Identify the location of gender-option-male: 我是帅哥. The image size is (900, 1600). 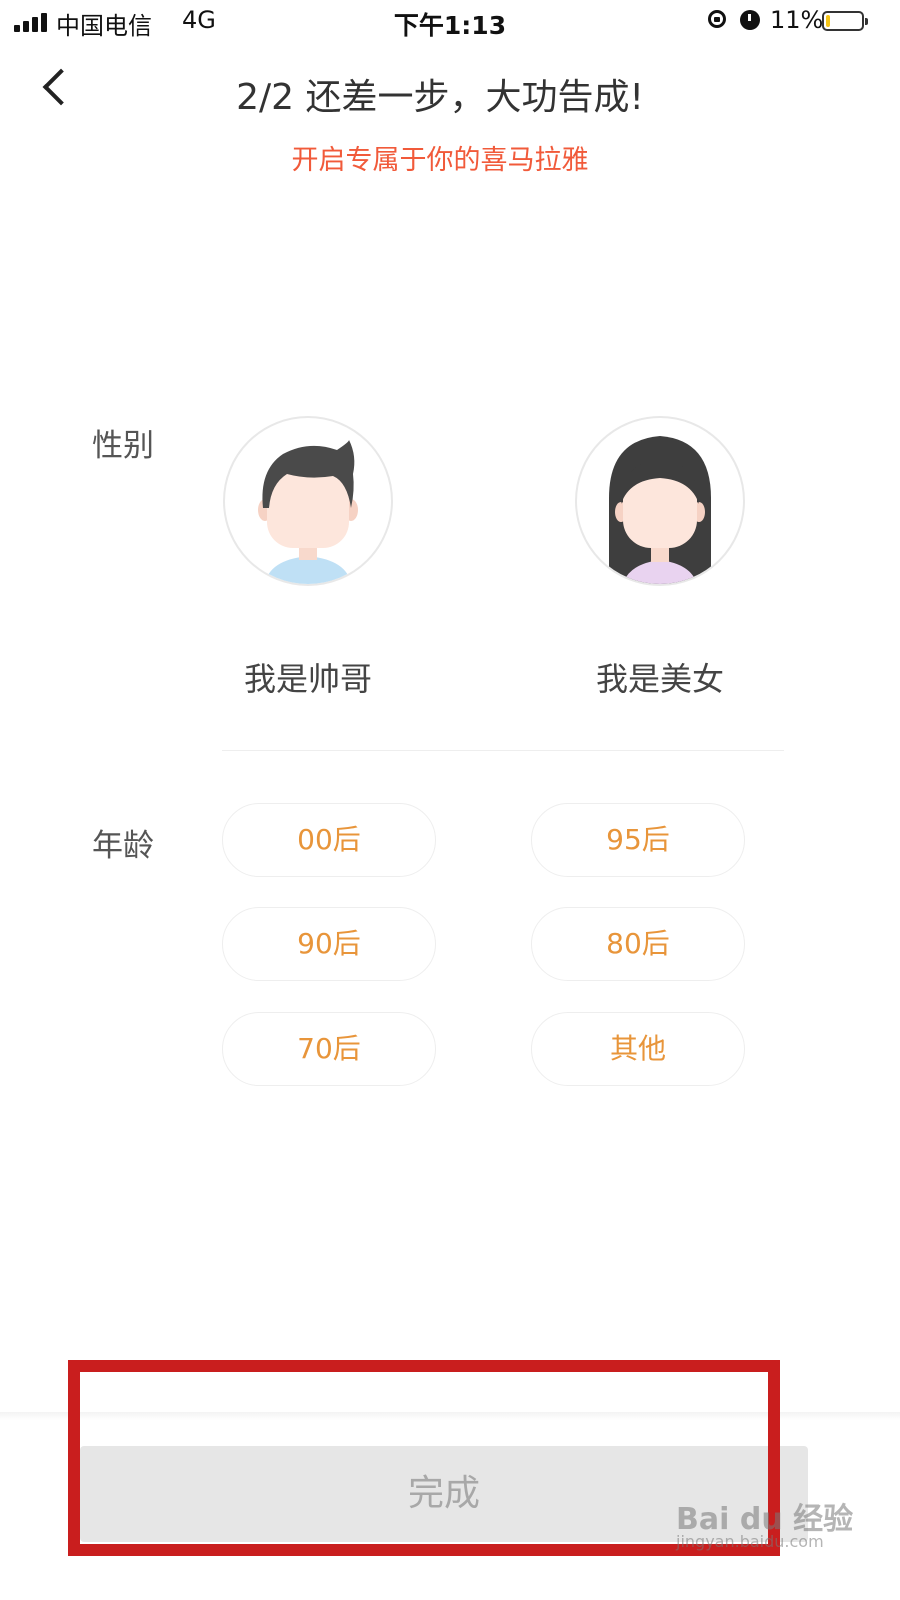
(308, 561).